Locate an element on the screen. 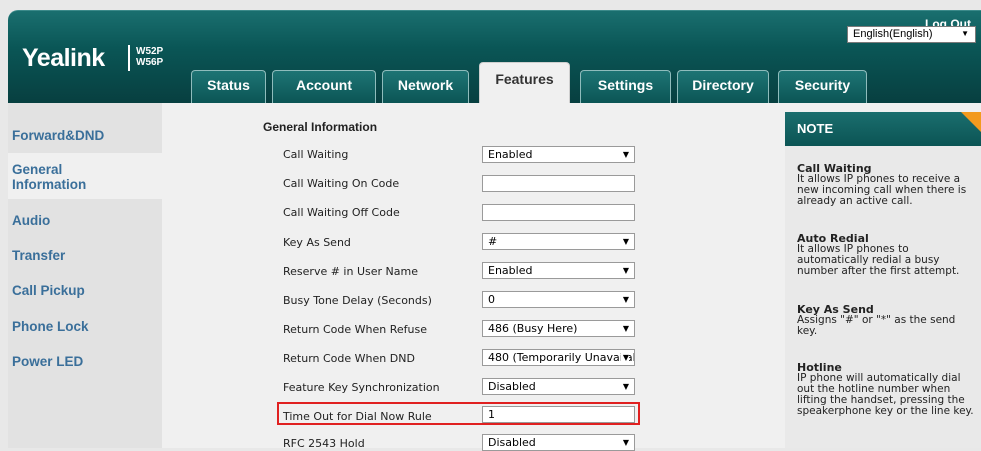 The width and height of the screenshot is (981, 451). row-label-reserve-hash: Reserve # in User Name is located at coordinates (350, 271).